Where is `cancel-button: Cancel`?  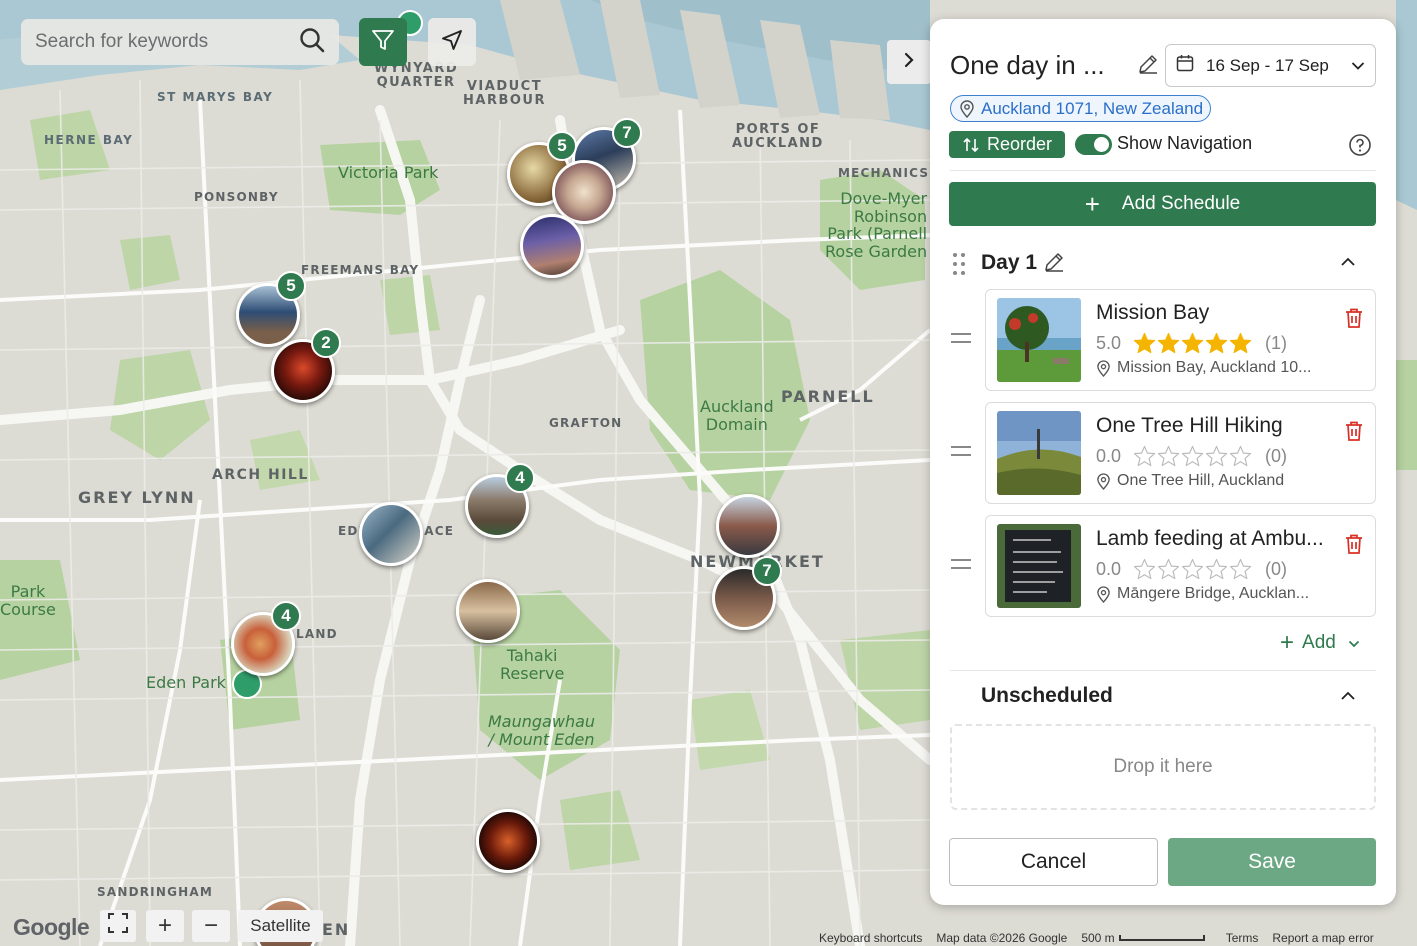
cancel-button: Cancel is located at coordinates (1053, 862).